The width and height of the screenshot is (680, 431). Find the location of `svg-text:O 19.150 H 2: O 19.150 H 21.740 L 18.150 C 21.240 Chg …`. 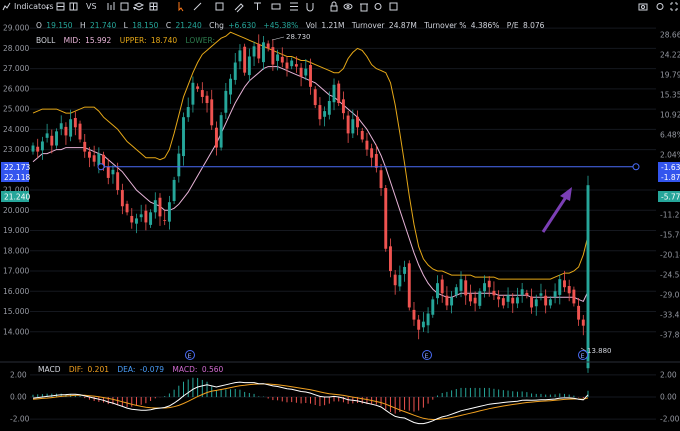

svg-text:O 19.150 H 2: O 19.150 H 21.740 L 18.150 C 21.240 Chg … is located at coordinates (290, 25).